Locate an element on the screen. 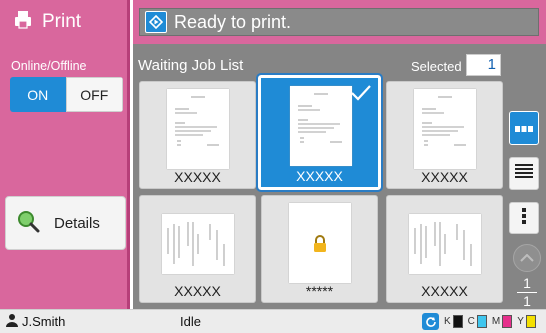 The height and width of the screenshot is (333, 546). status-bar: Ready to print. is located at coordinates (339, 22).